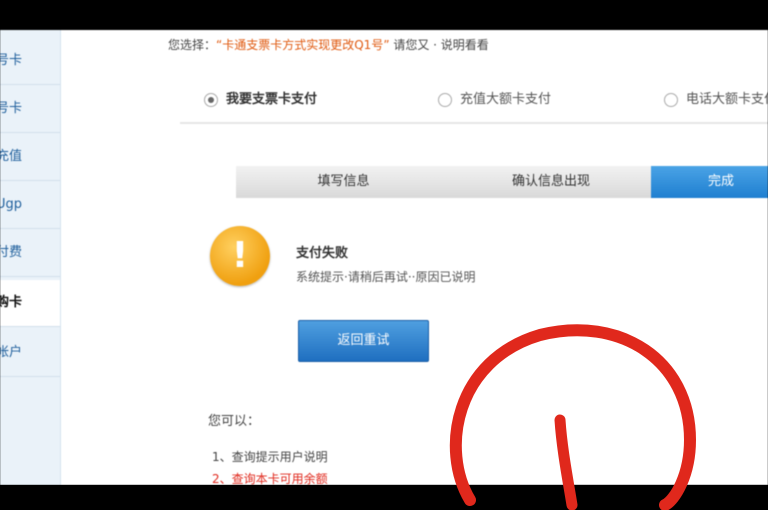 The height and width of the screenshot is (510, 768). What do you see at coordinates (270, 456) in the screenshot?
I see `help-link: 1、查询提示用户说明` at bounding box center [270, 456].